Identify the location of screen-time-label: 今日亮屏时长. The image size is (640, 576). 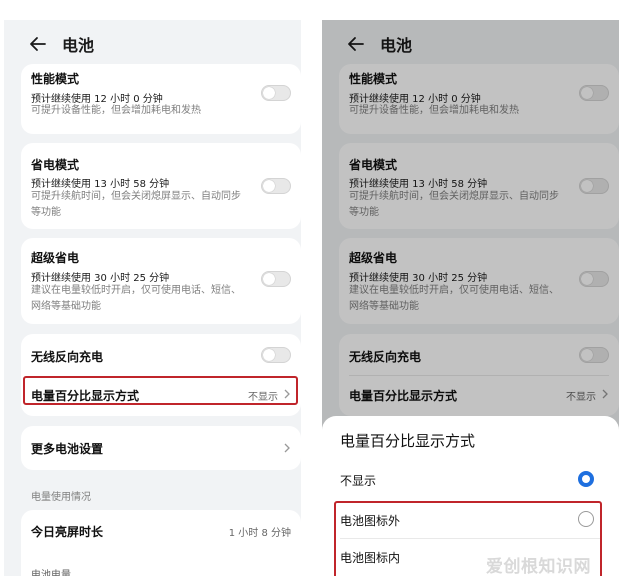
(67, 532).